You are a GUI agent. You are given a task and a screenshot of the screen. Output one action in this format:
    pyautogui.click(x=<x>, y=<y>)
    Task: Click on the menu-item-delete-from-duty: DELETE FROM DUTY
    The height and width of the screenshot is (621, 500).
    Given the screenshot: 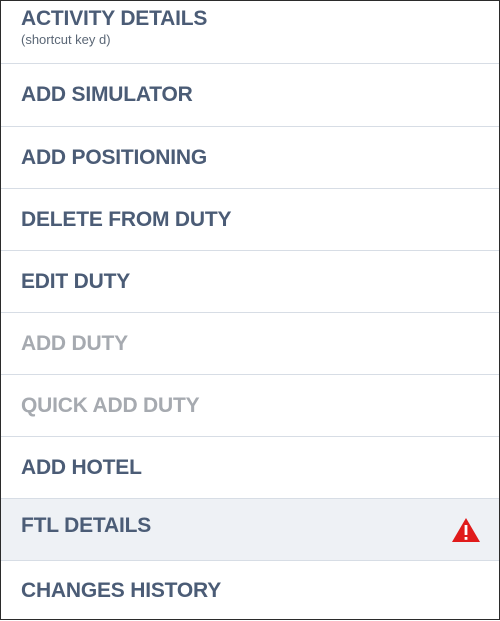 What is the action you would take?
    pyautogui.click(x=250, y=220)
    